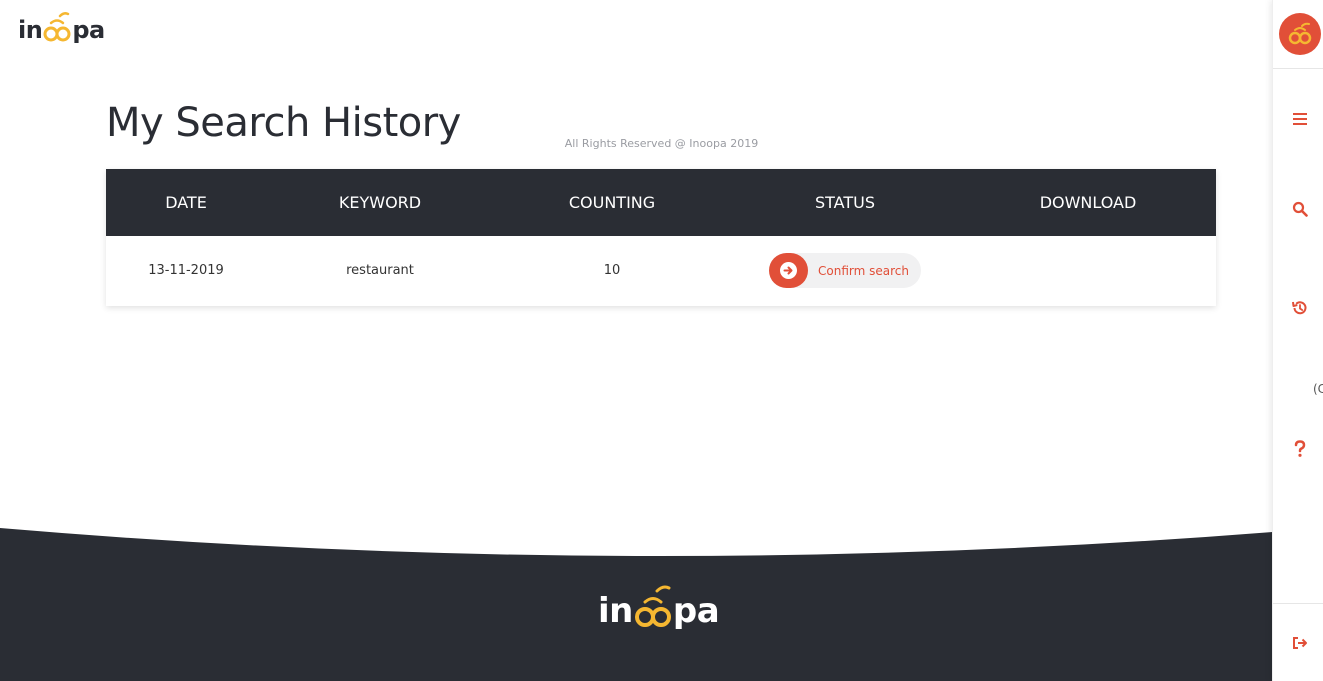 This screenshot has width=1323, height=681. What do you see at coordinates (380, 270) in the screenshot?
I see `cell-keyword: restaurant` at bounding box center [380, 270].